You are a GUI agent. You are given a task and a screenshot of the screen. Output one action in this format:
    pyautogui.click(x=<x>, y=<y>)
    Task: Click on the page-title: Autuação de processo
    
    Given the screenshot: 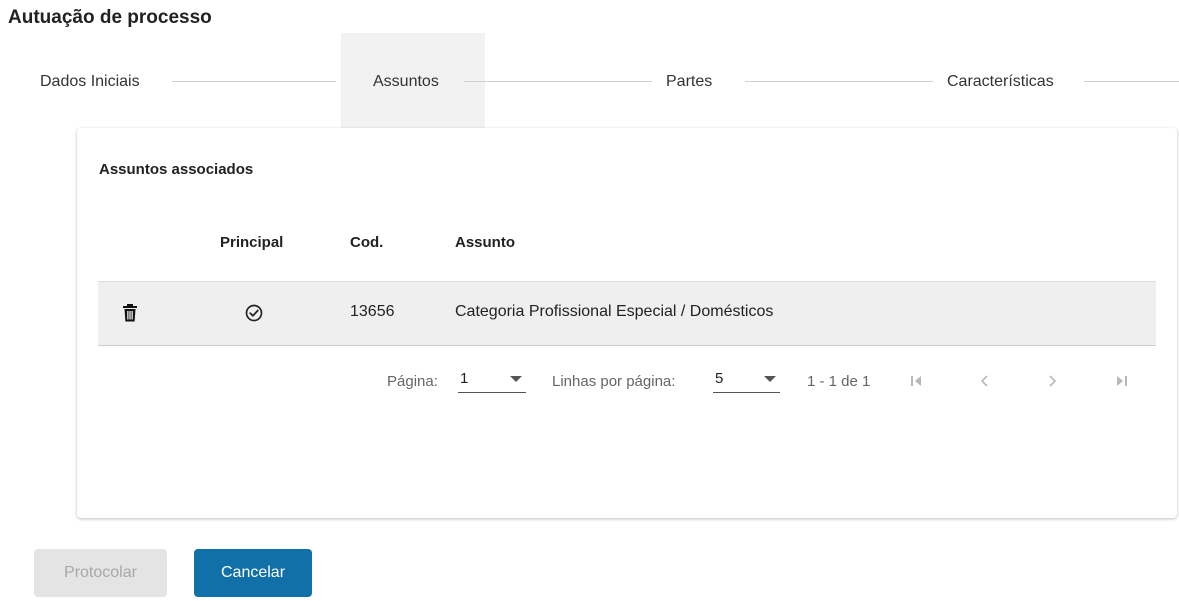 What is the action you would take?
    pyautogui.click(x=110, y=17)
    